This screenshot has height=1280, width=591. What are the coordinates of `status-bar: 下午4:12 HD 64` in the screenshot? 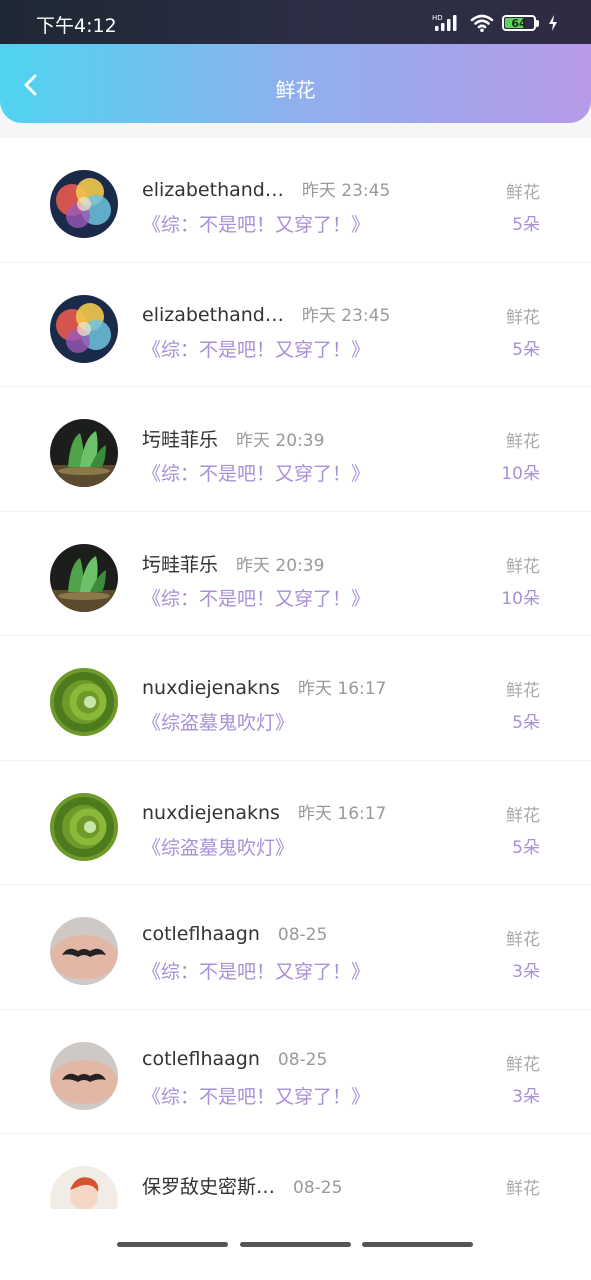 It's located at (295, 22).